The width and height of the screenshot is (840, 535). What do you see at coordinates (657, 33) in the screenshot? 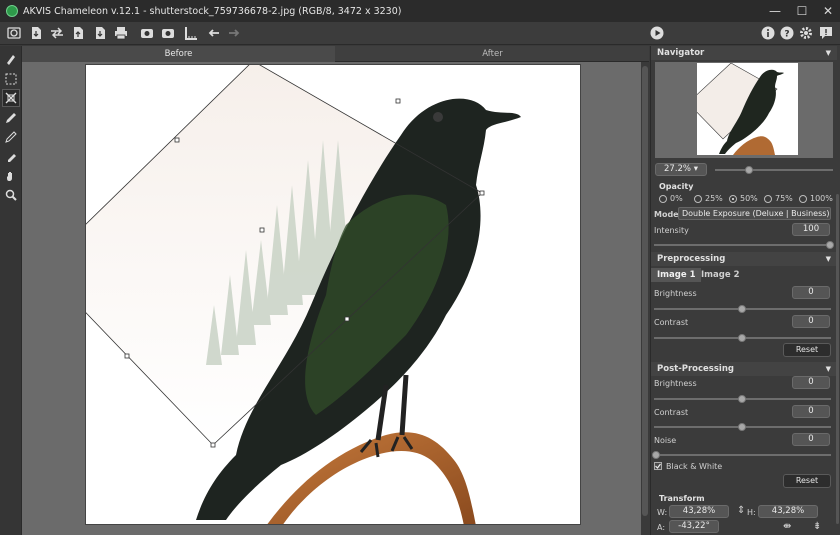
I see `run-icon` at bounding box center [657, 33].